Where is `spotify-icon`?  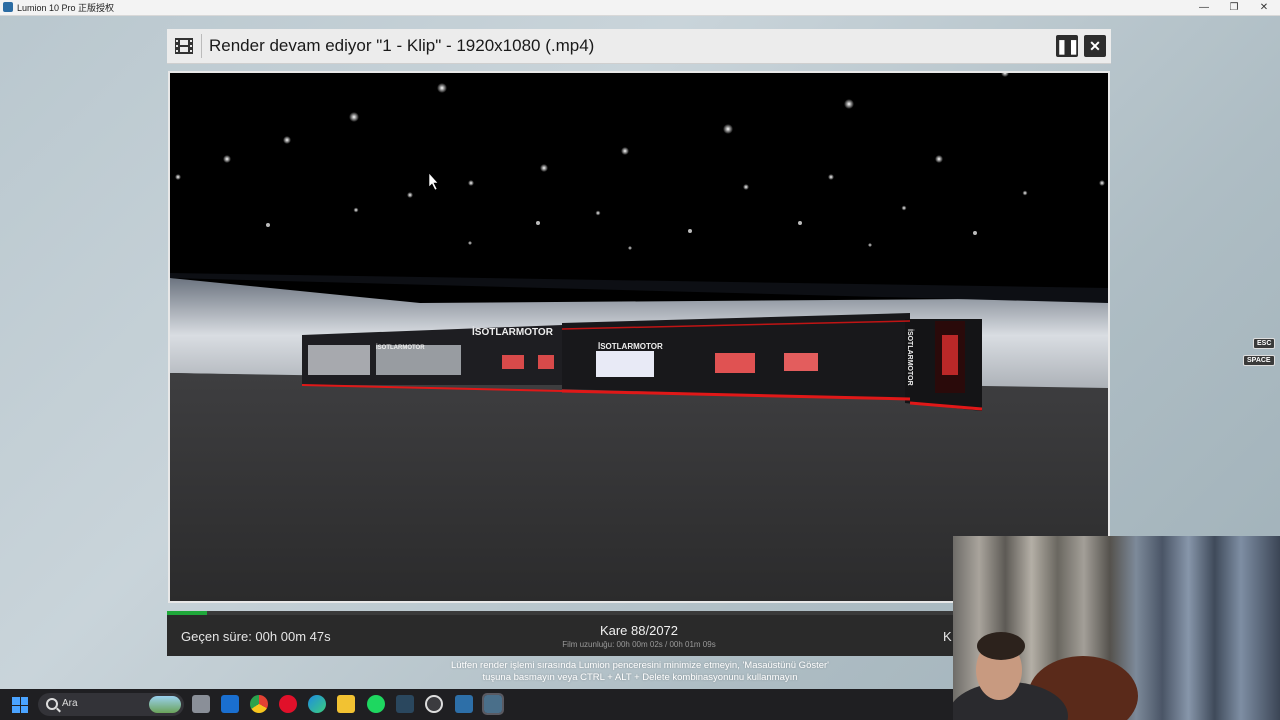 spotify-icon is located at coordinates (376, 704).